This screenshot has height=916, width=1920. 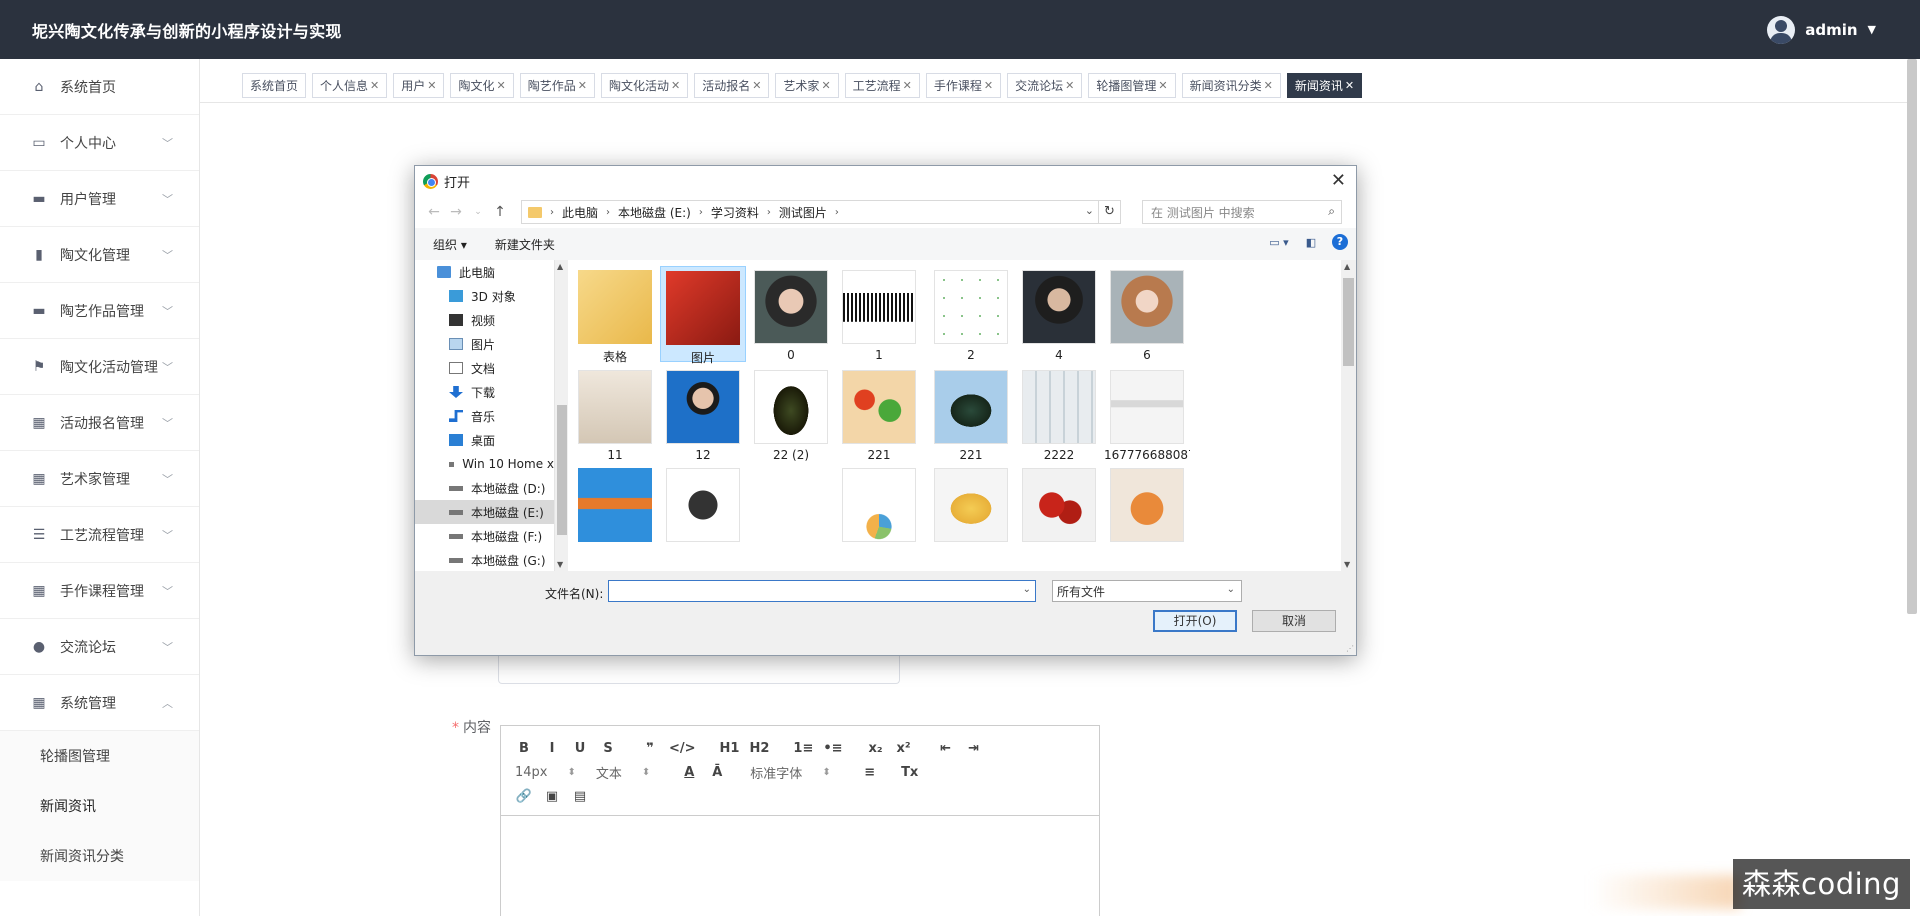 What do you see at coordinates (870, 772) in the screenshot?
I see `align-icon: ≡` at bounding box center [870, 772].